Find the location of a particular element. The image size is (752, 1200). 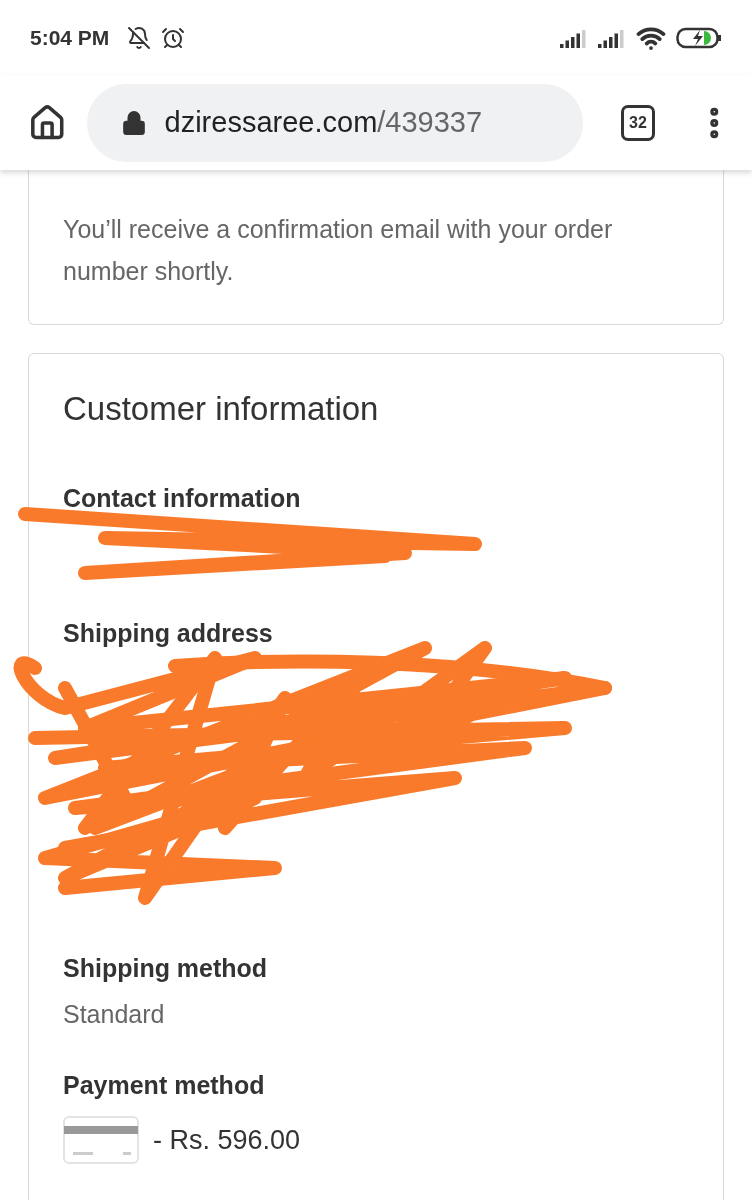

alarm-clock-icon is located at coordinates (173, 37).